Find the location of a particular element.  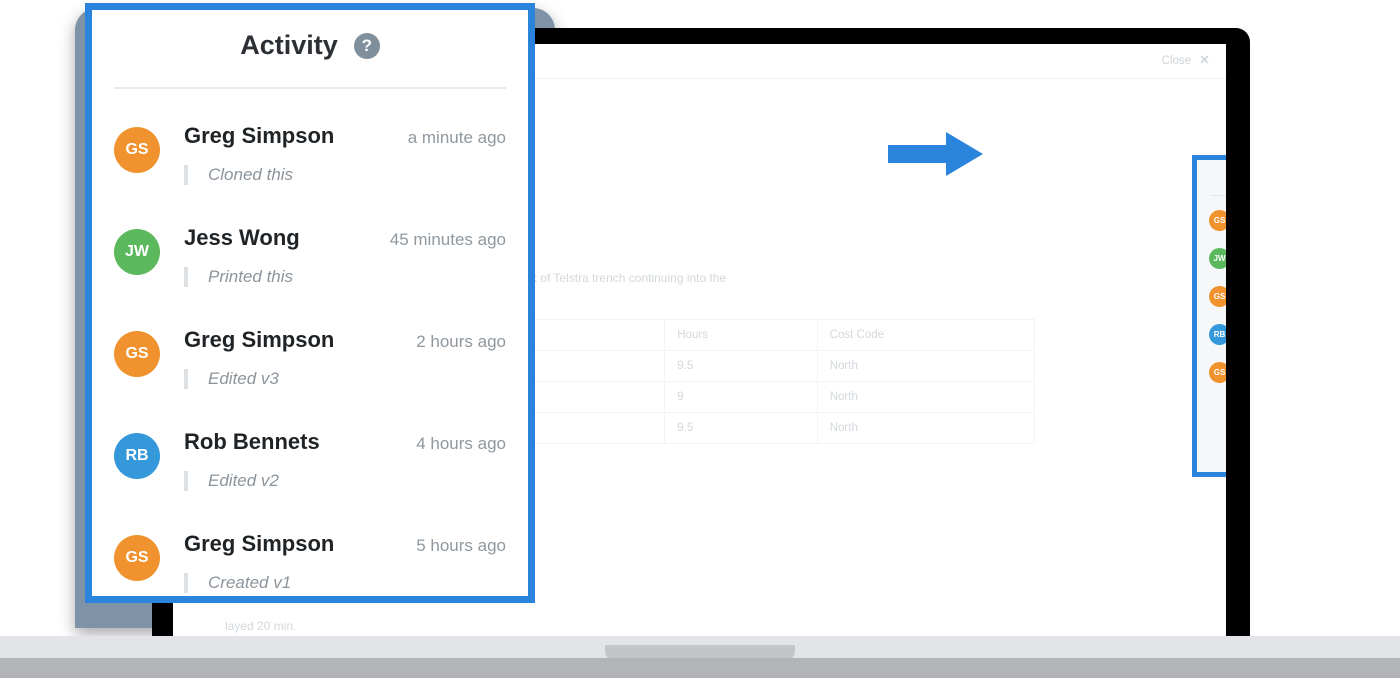

list-item-body: Greg Simpson a minute ago Cloned this is located at coordinates (345, 174).